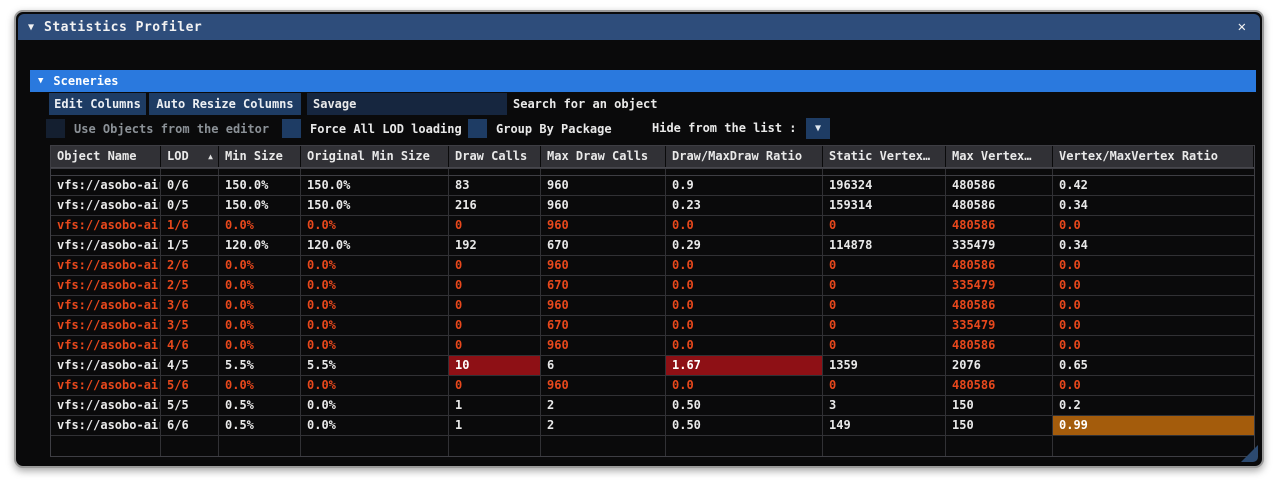  Describe the element at coordinates (190, 305) in the screenshot. I see `cell-lod: 3/6` at that location.